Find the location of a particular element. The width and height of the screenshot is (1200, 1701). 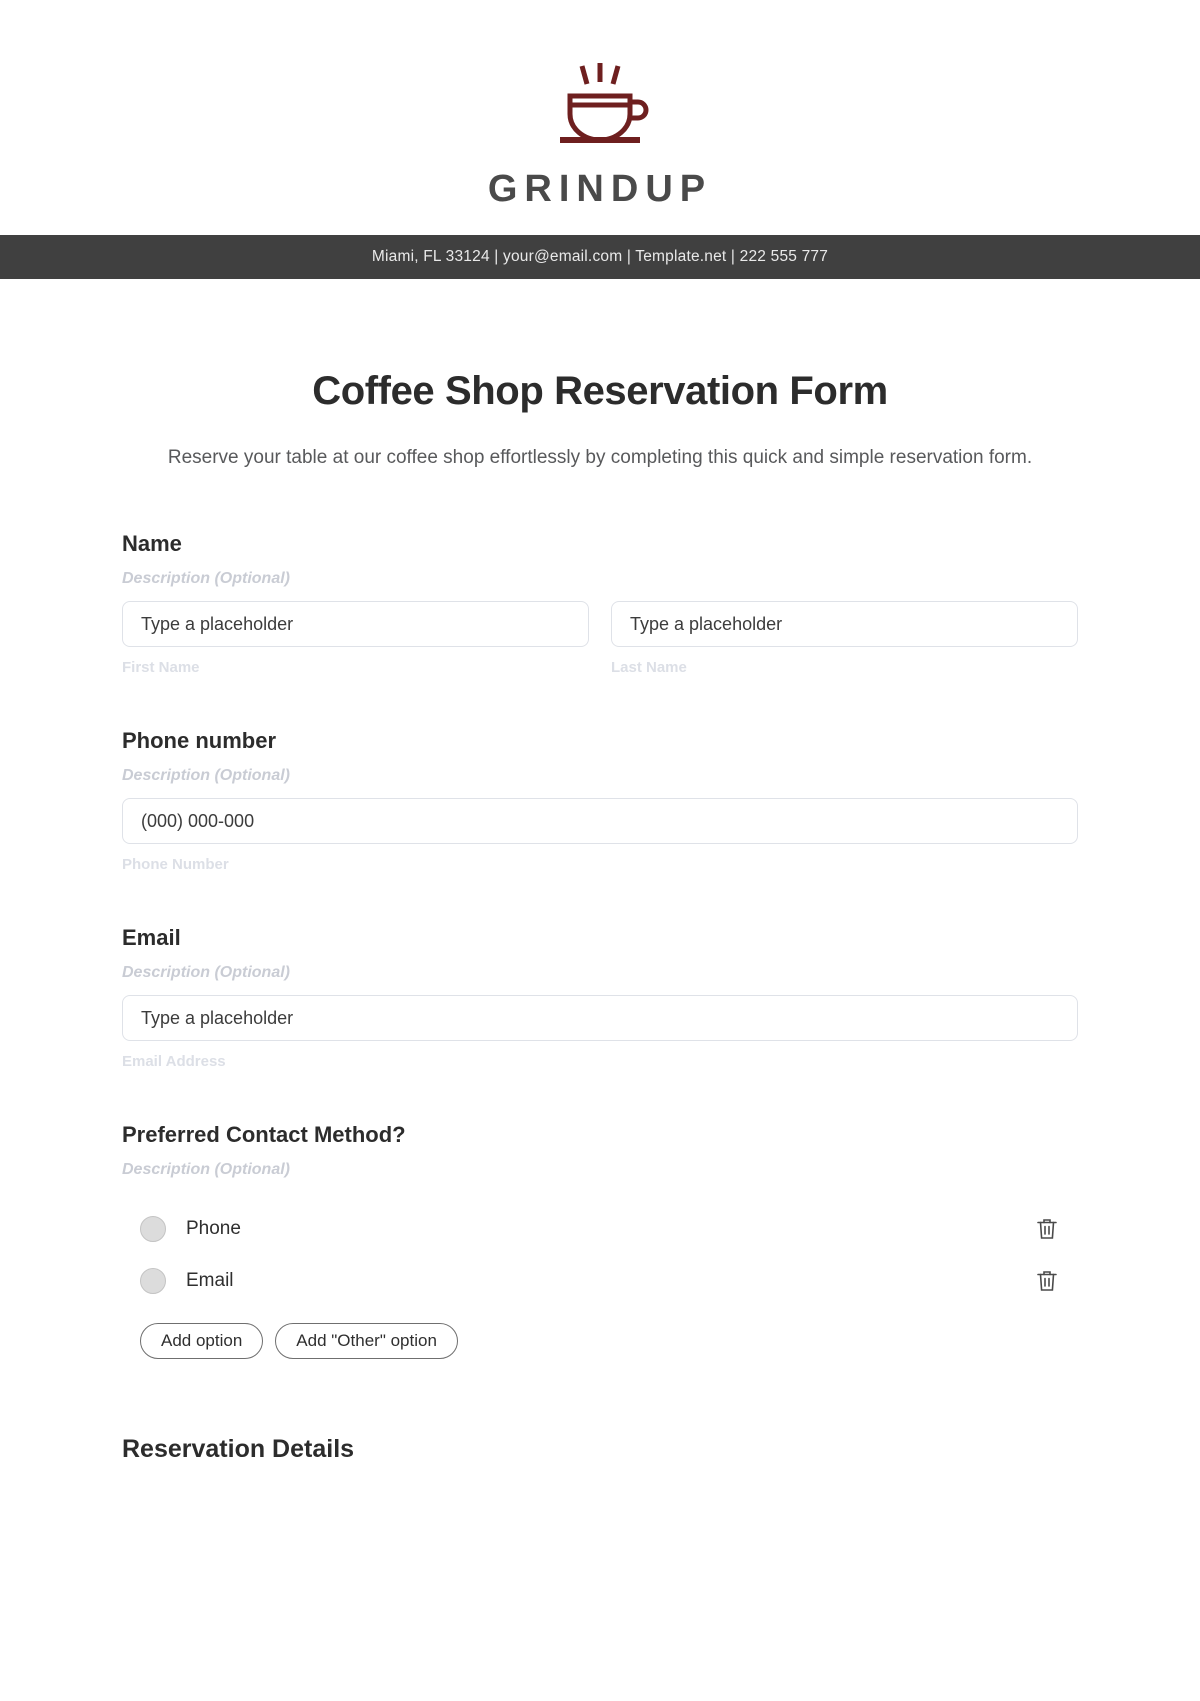

last-name-input is located at coordinates (844, 624).